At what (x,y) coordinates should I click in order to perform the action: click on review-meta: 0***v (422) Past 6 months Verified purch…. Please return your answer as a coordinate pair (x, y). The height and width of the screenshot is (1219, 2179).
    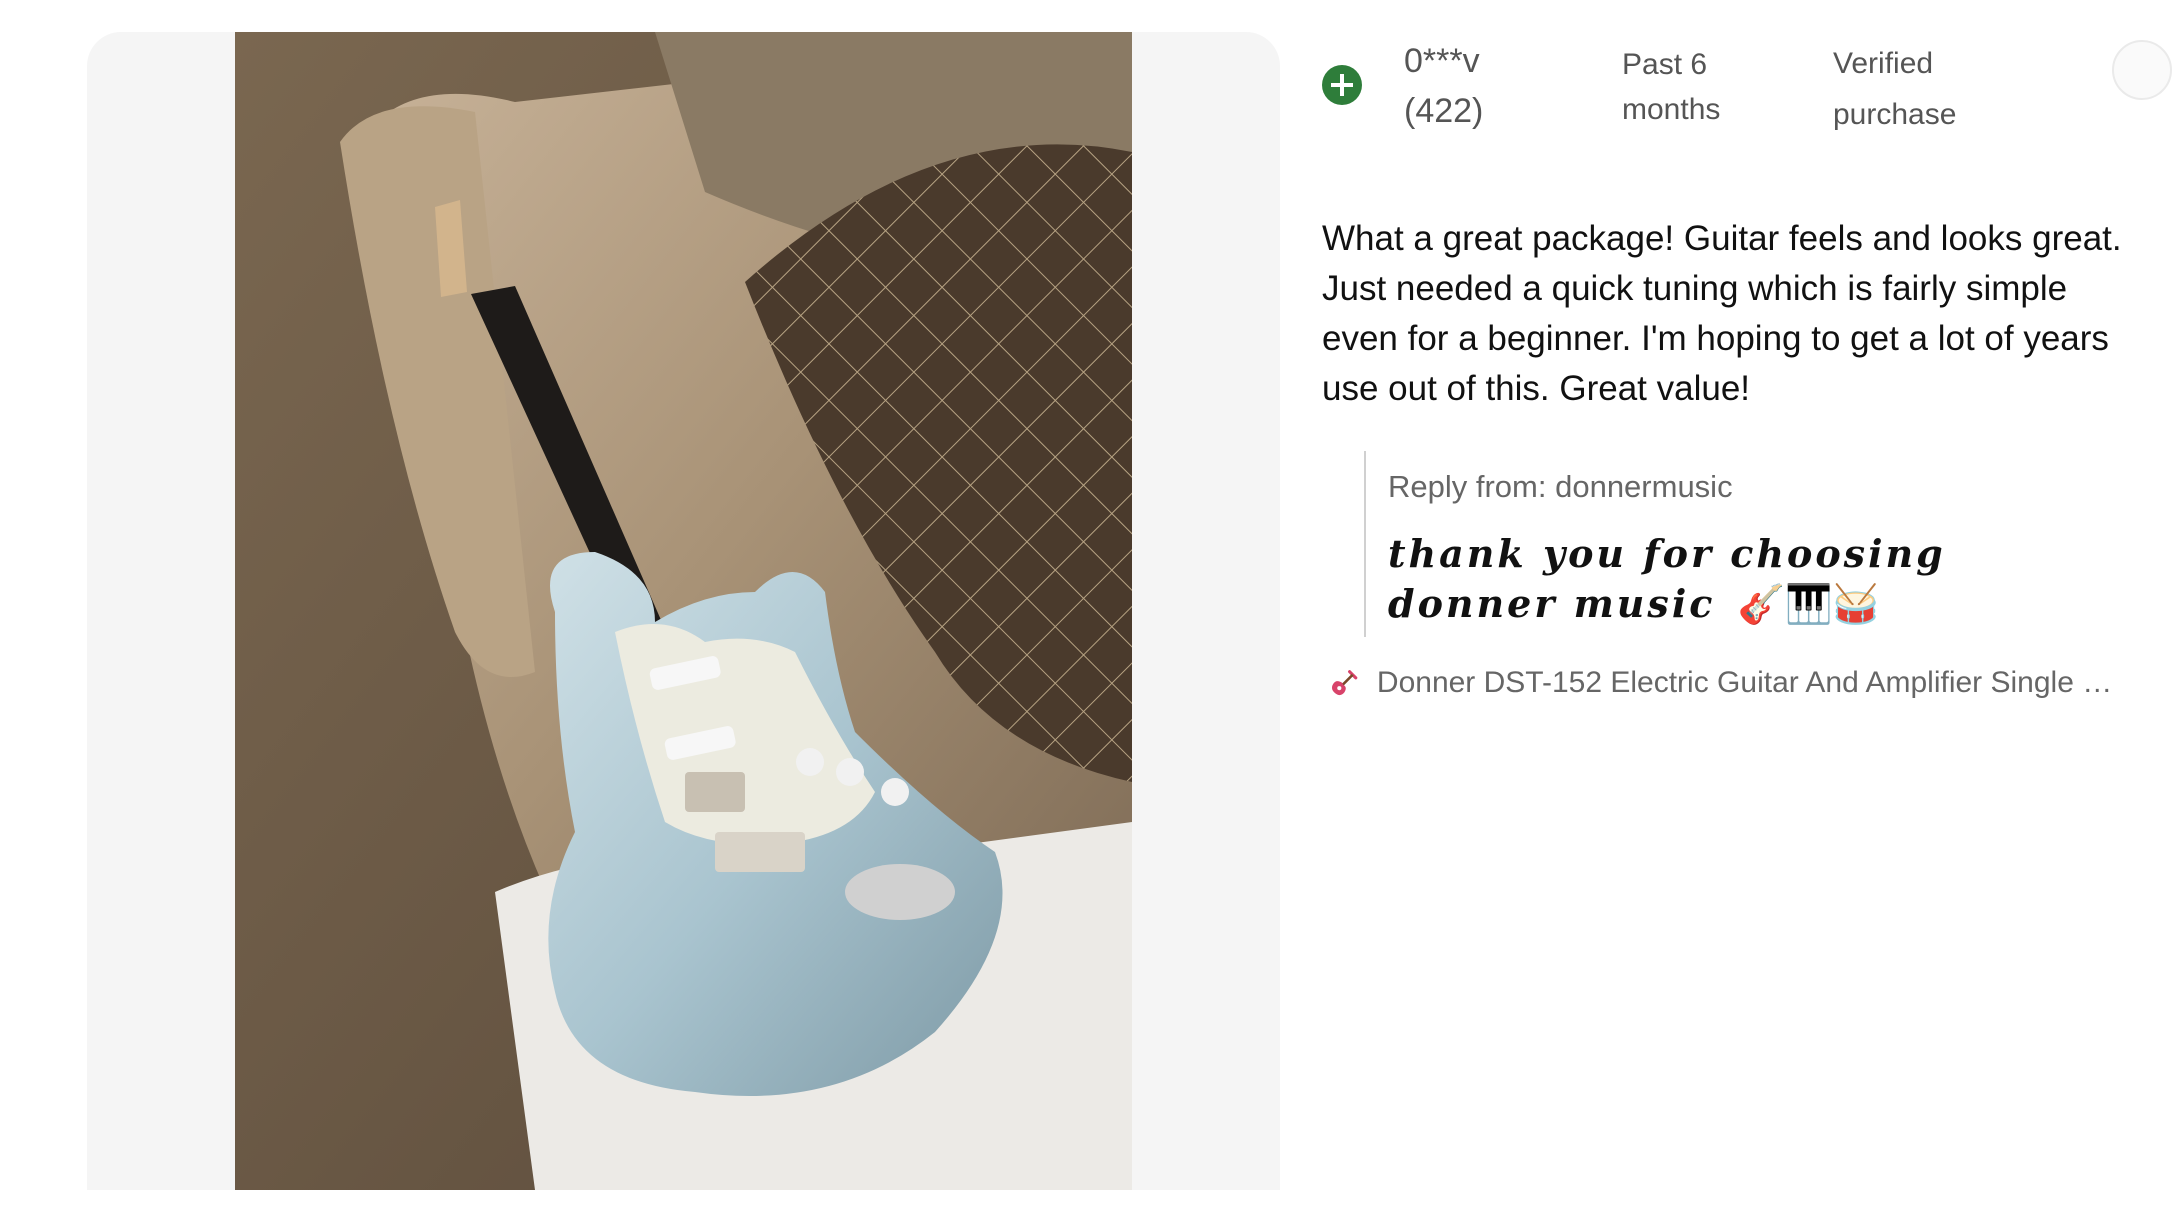
    Looking at the image, I should click on (1747, 87).